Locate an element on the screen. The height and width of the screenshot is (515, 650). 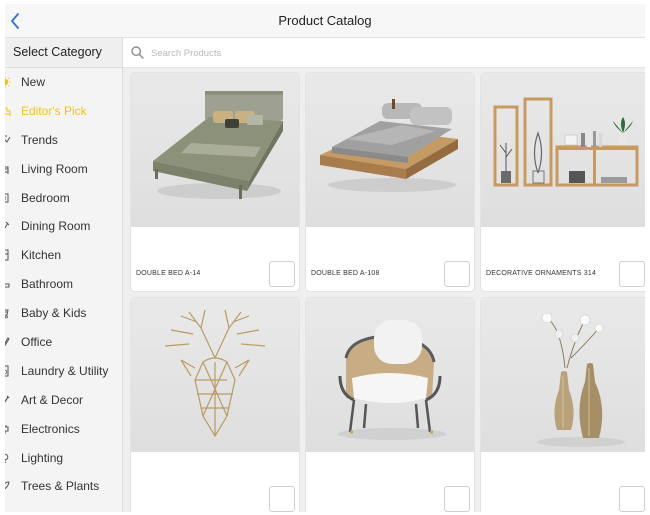
sidebar-item-art-decor: Art & Decor is located at coordinates (63, 400).